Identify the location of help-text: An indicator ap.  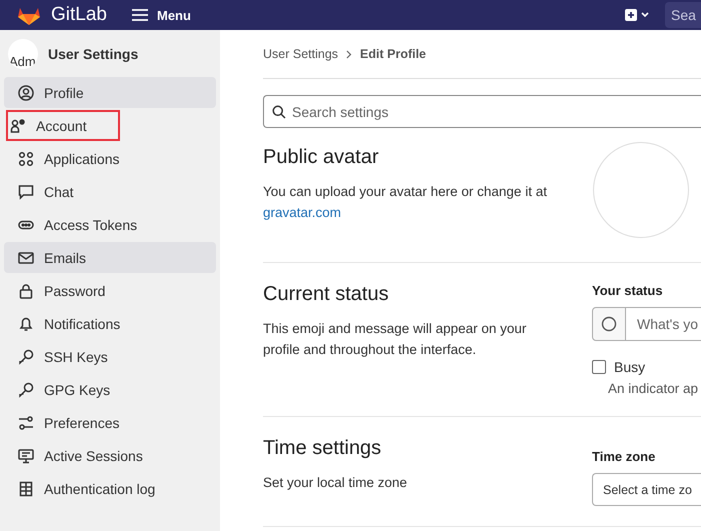
(654, 388).